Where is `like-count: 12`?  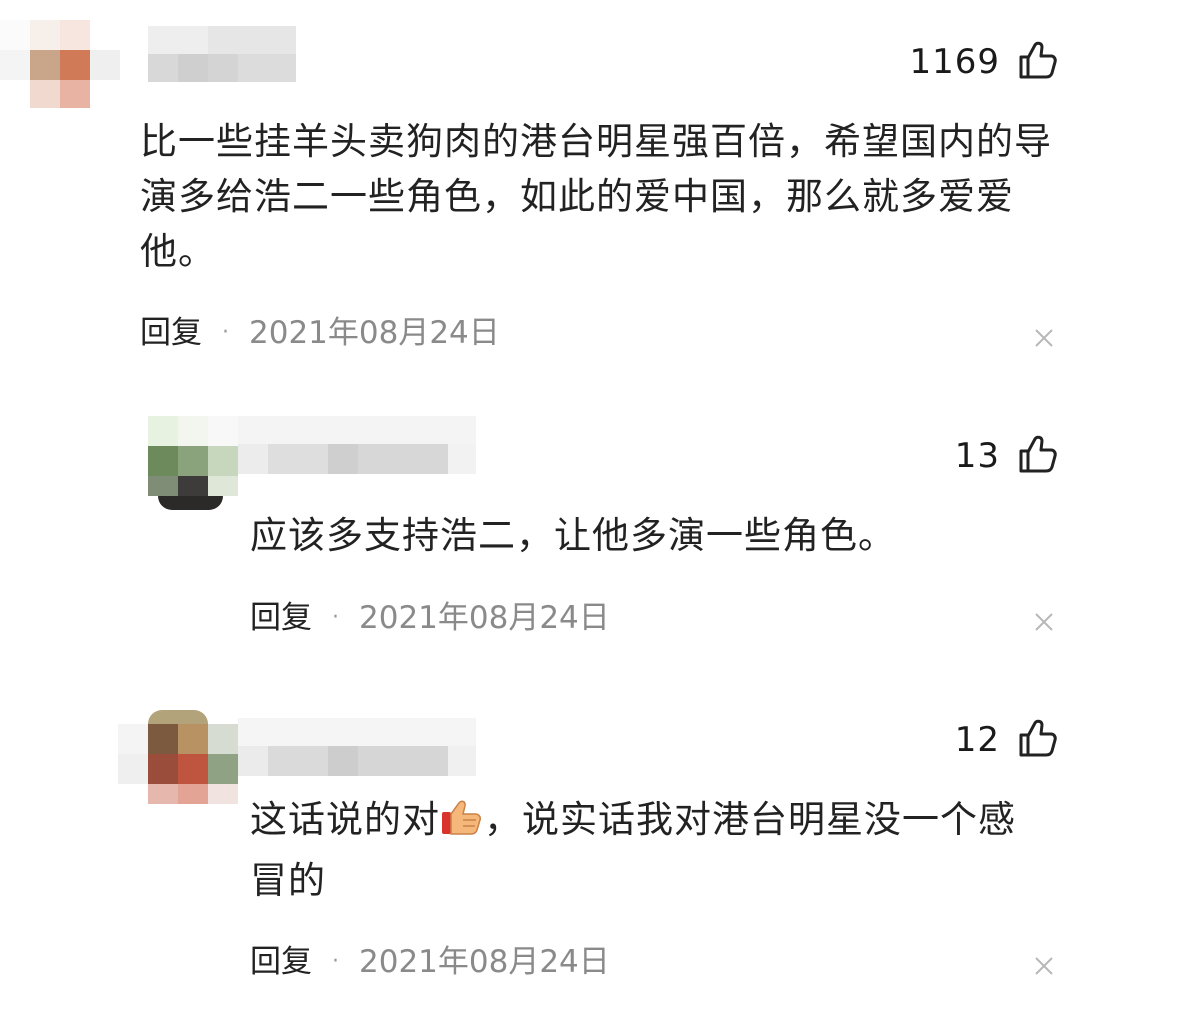
like-count: 12 is located at coordinates (977, 740).